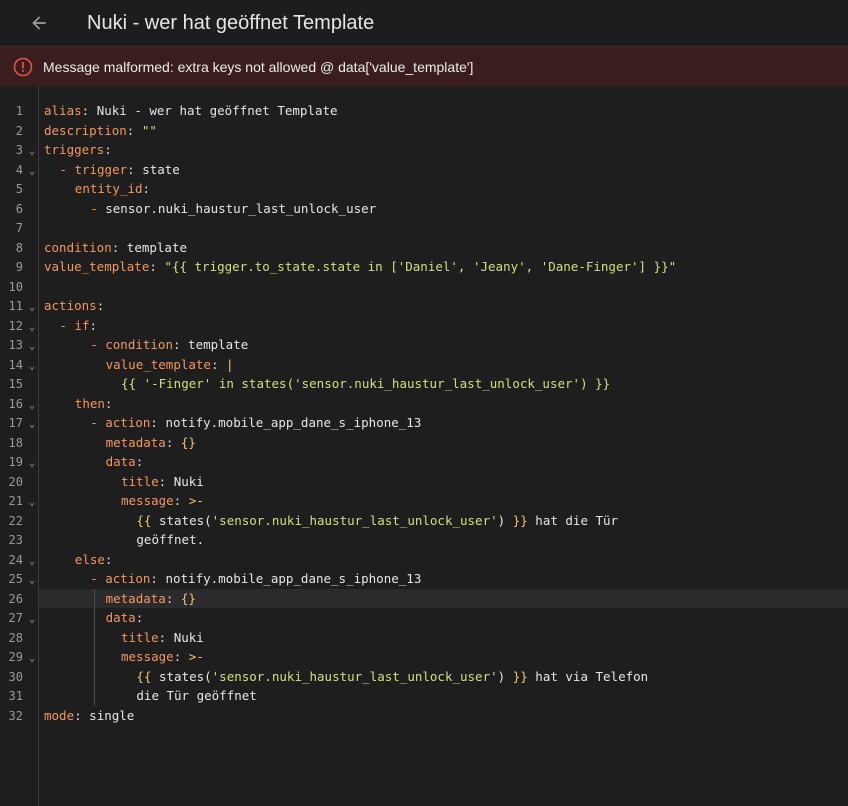 This screenshot has width=848, height=806. What do you see at coordinates (19, 579) in the screenshot?
I see `line-number: 25 ⌄` at bounding box center [19, 579].